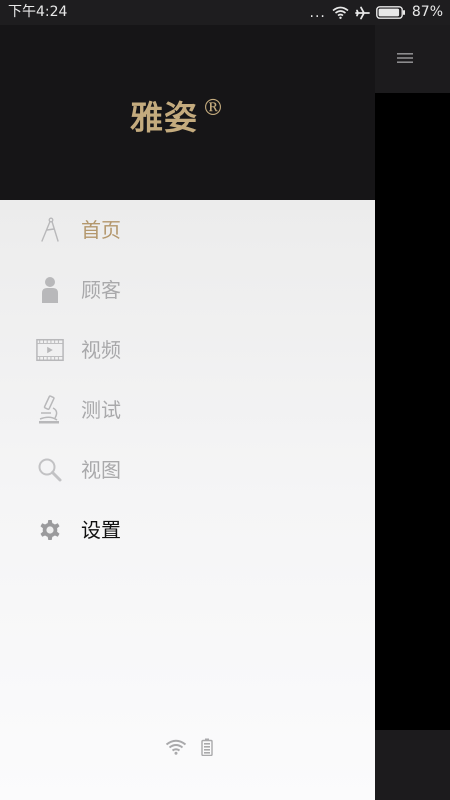 The width and height of the screenshot is (450, 800). What do you see at coordinates (187, 290) in the screenshot?
I see `menu-item-customers: 顾客` at bounding box center [187, 290].